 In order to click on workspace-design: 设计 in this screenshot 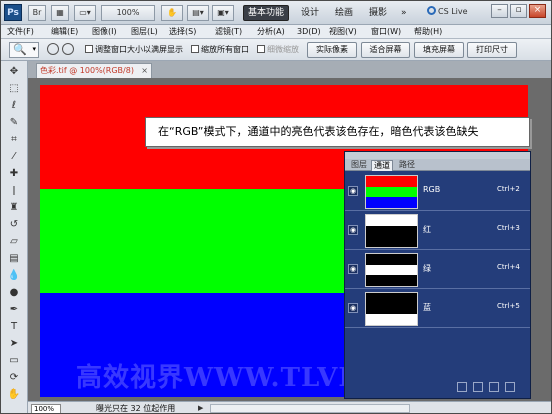, I will do `click(310, 13)`.